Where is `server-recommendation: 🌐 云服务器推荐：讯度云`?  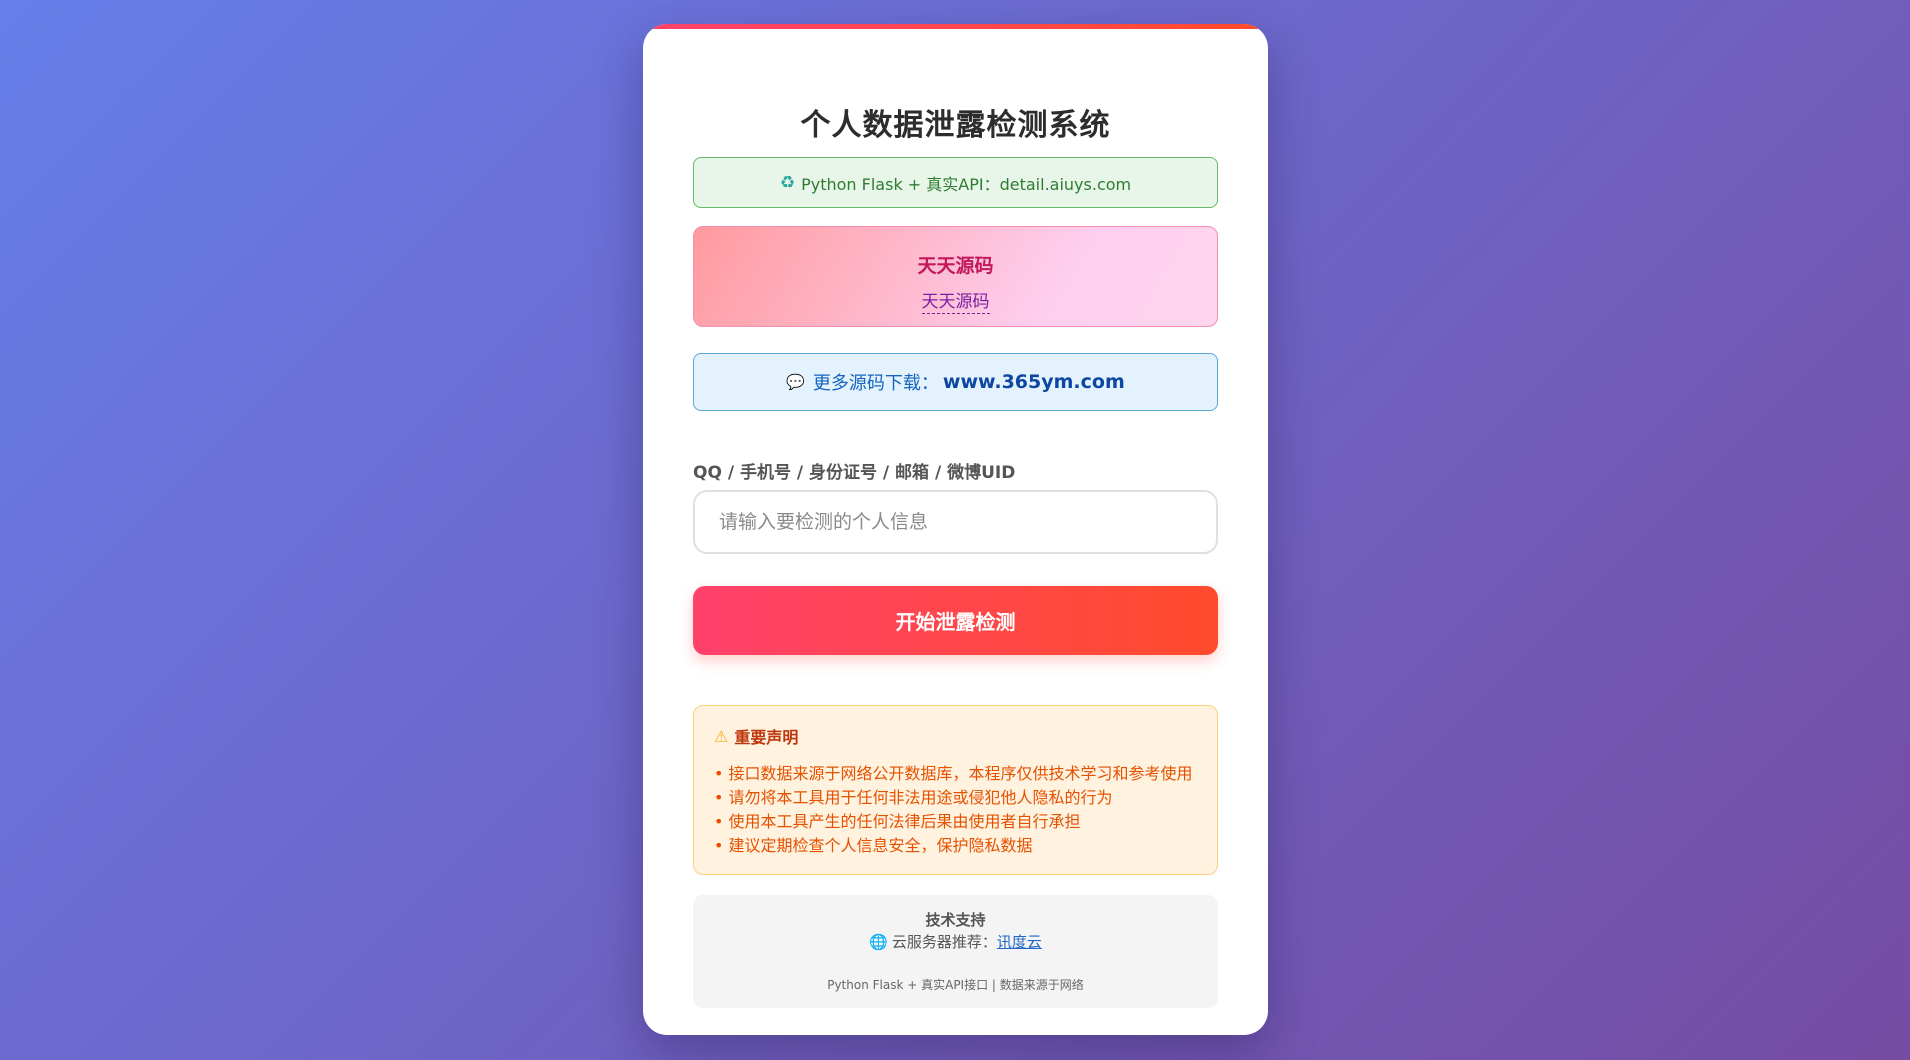
server-recommendation: 🌐 云服务器推荐：讯度云 is located at coordinates (955, 941).